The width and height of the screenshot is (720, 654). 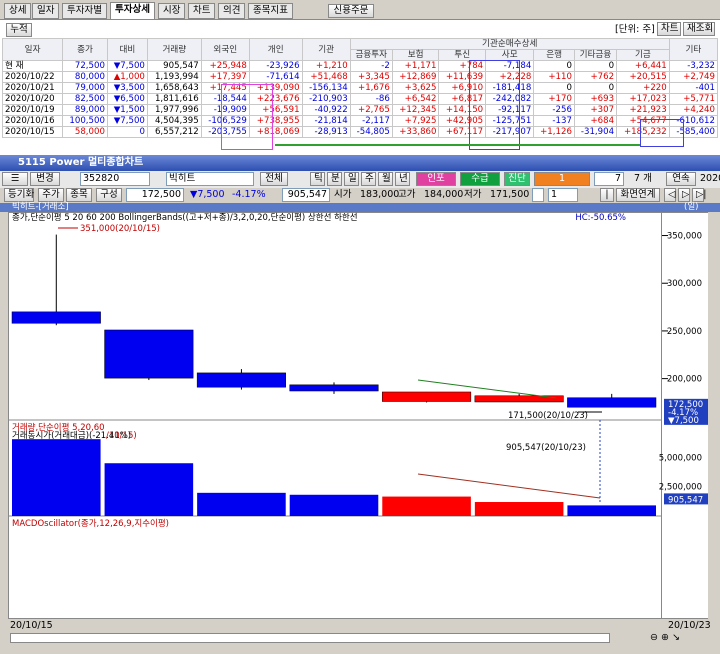 I want to click on tab-4: 시장, so click(x=172, y=11).